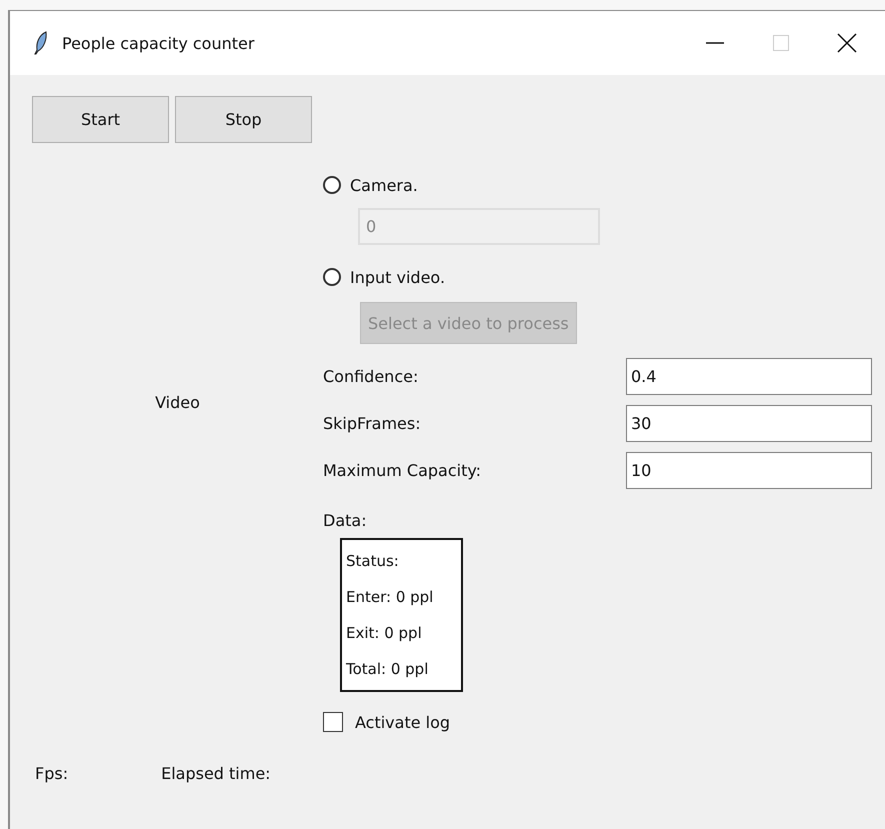  What do you see at coordinates (100, 119) in the screenshot?
I see `toolbar-button: Start` at bounding box center [100, 119].